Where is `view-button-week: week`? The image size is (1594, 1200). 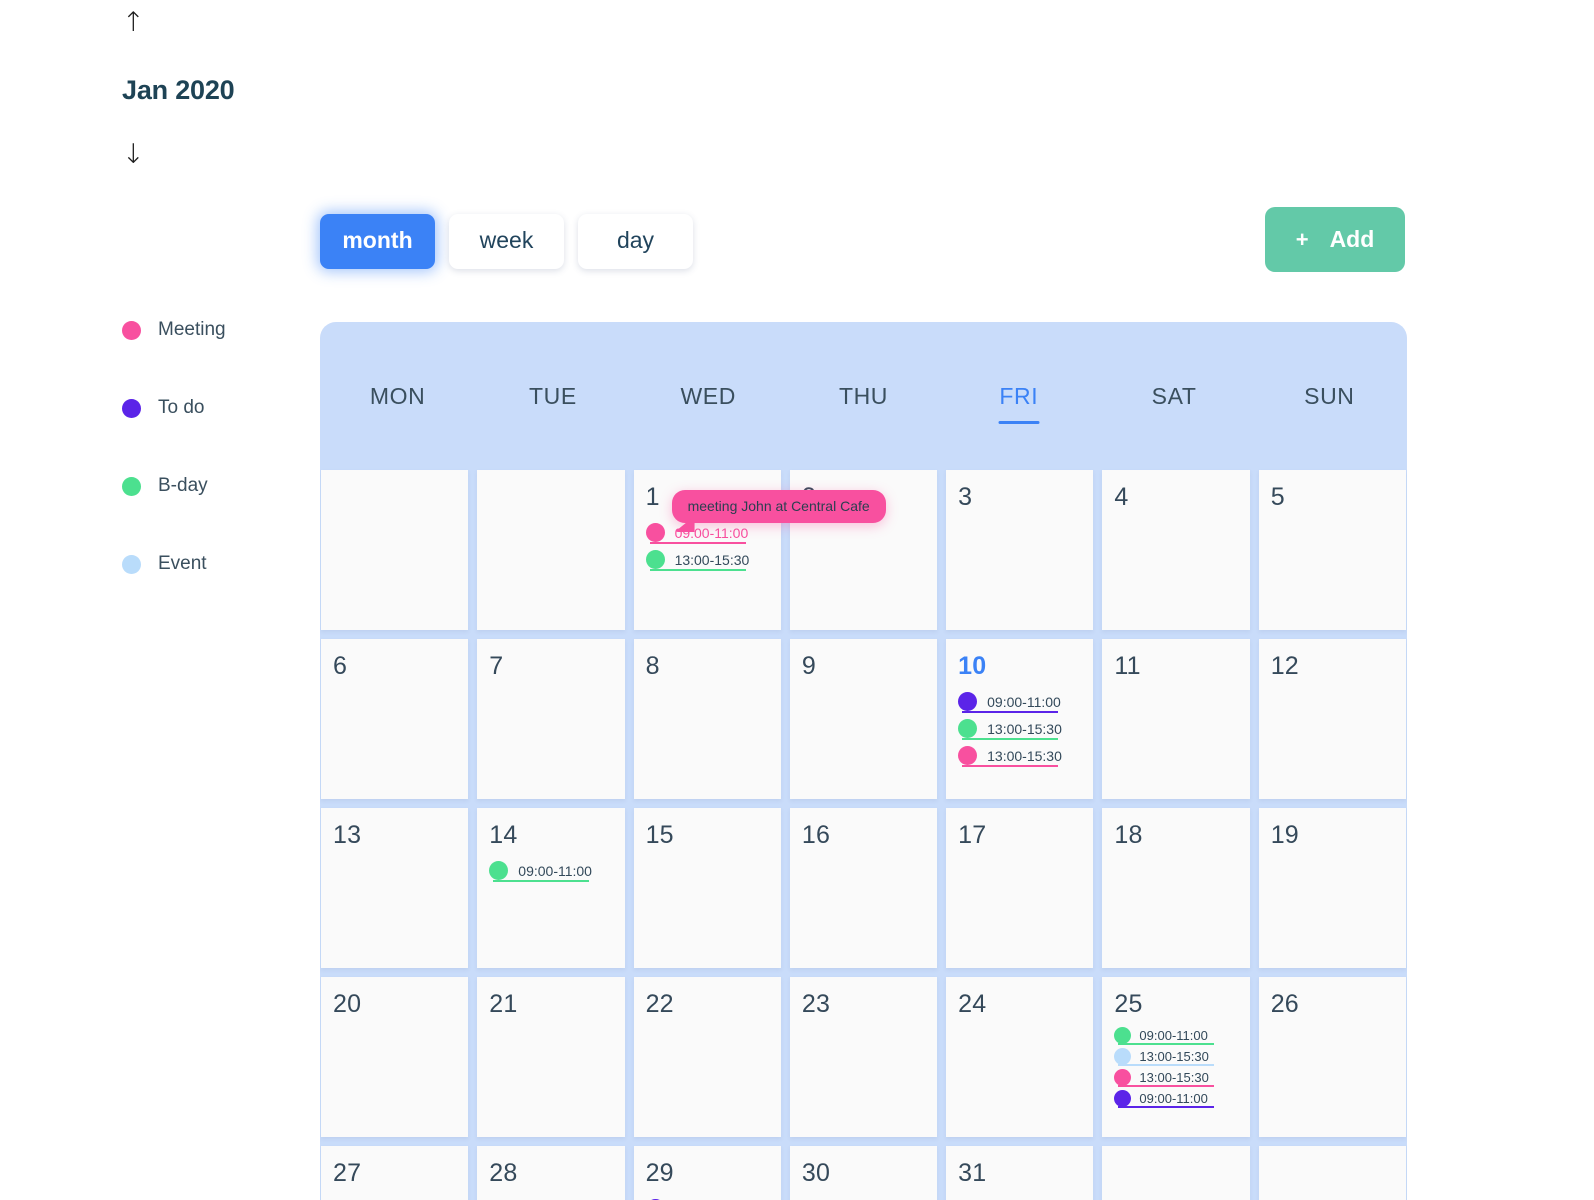
view-button-week: week is located at coordinates (506, 241).